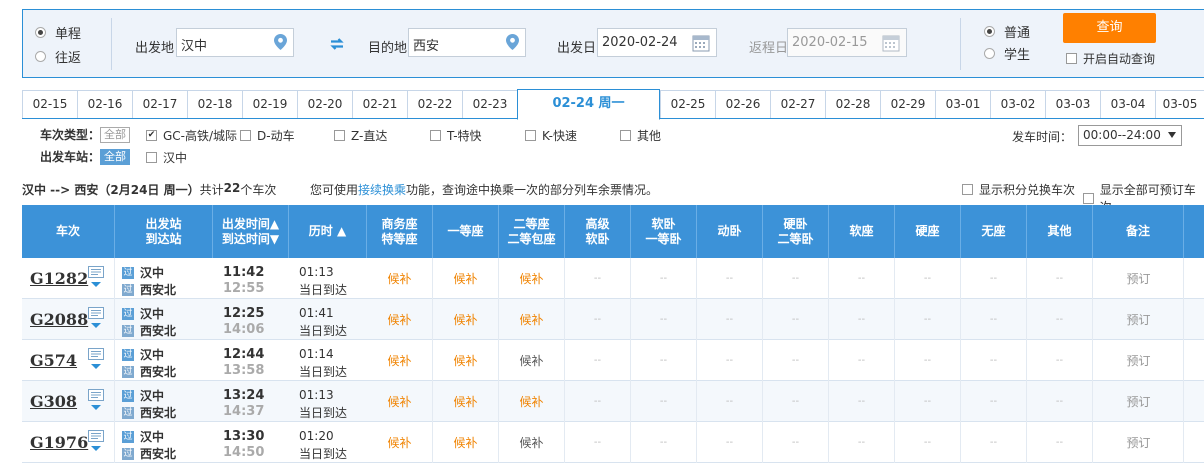 Image resolution: width=1204 pixels, height=463 pixels. I want to click on filter-k: K-快速, so click(551, 135).